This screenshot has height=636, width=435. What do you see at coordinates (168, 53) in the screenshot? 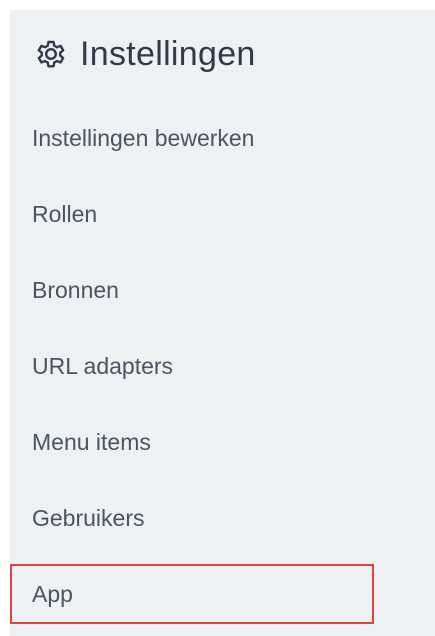
I see `page-title: Instellingen` at bounding box center [168, 53].